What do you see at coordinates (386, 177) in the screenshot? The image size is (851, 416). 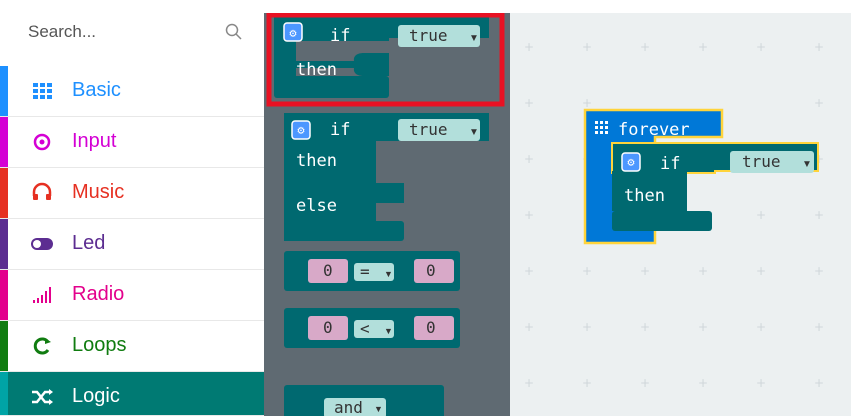 I see `if-then-else-block: ⚙ if true ▼ then else` at bounding box center [386, 177].